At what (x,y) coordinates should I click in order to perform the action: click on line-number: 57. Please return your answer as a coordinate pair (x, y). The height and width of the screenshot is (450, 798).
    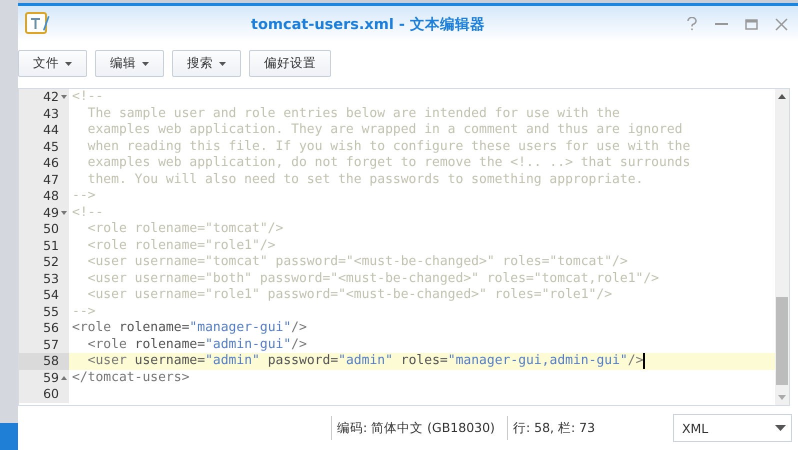
    Looking at the image, I should click on (51, 344).